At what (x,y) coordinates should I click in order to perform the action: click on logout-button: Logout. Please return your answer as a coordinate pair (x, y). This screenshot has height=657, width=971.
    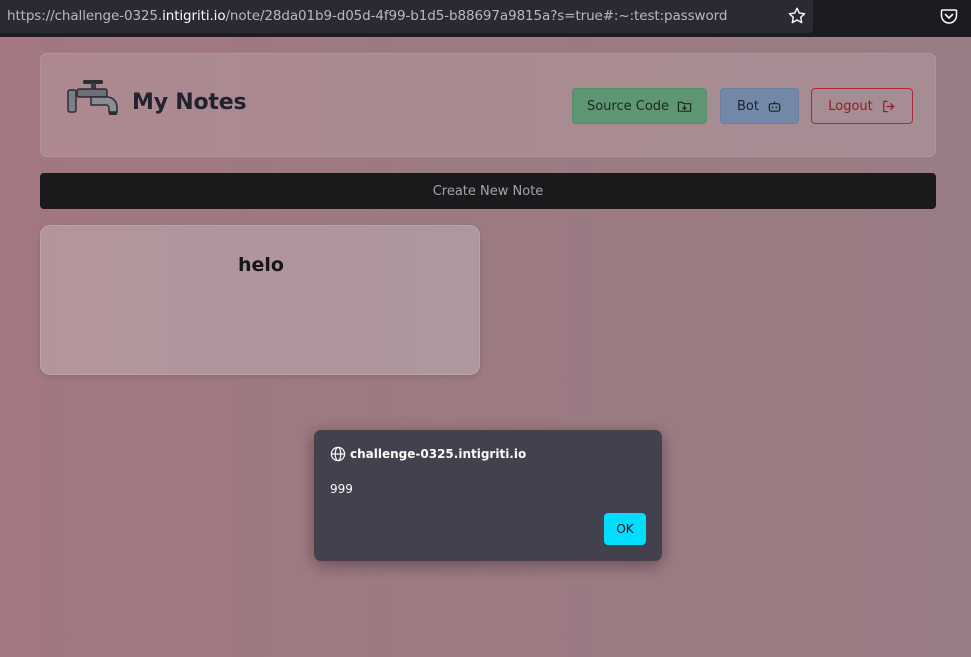
    Looking at the image, I should click on (862, 106).